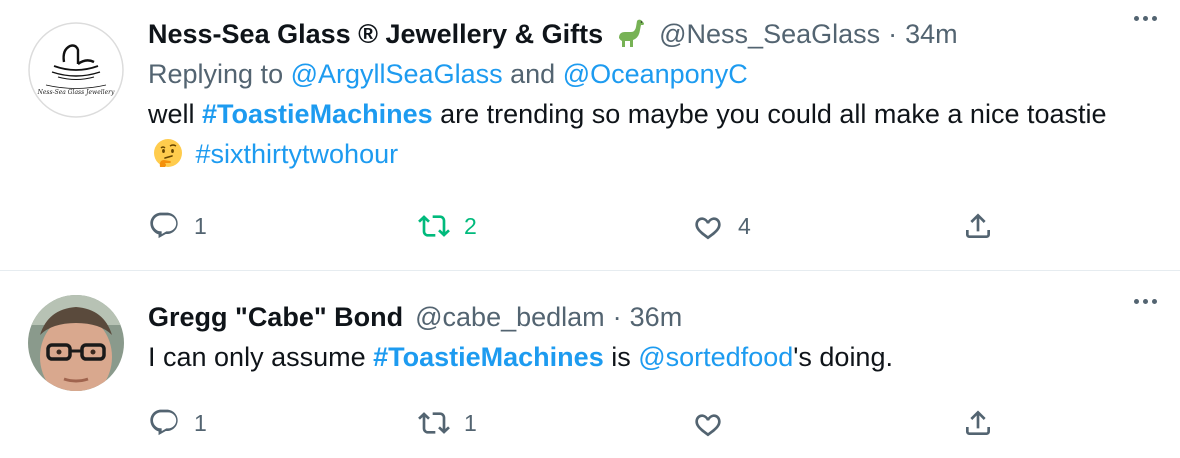 This screenshot has height=458, width=1180. Describe the element at coordinates (297, 154) in the screenshot. I see `hashtag-link: #sixthirtytwohour` at that location.